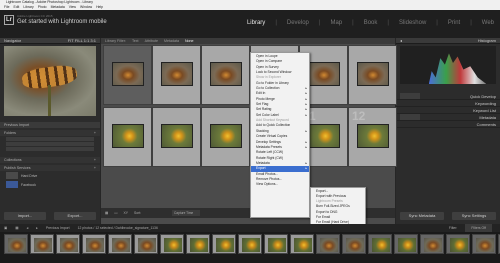 The height and width of the screenshot is (263, 500). Describe the element at coordinates (27, 228) in the screenshot. I see `filmstrip-back-icon: ◂` at that location.